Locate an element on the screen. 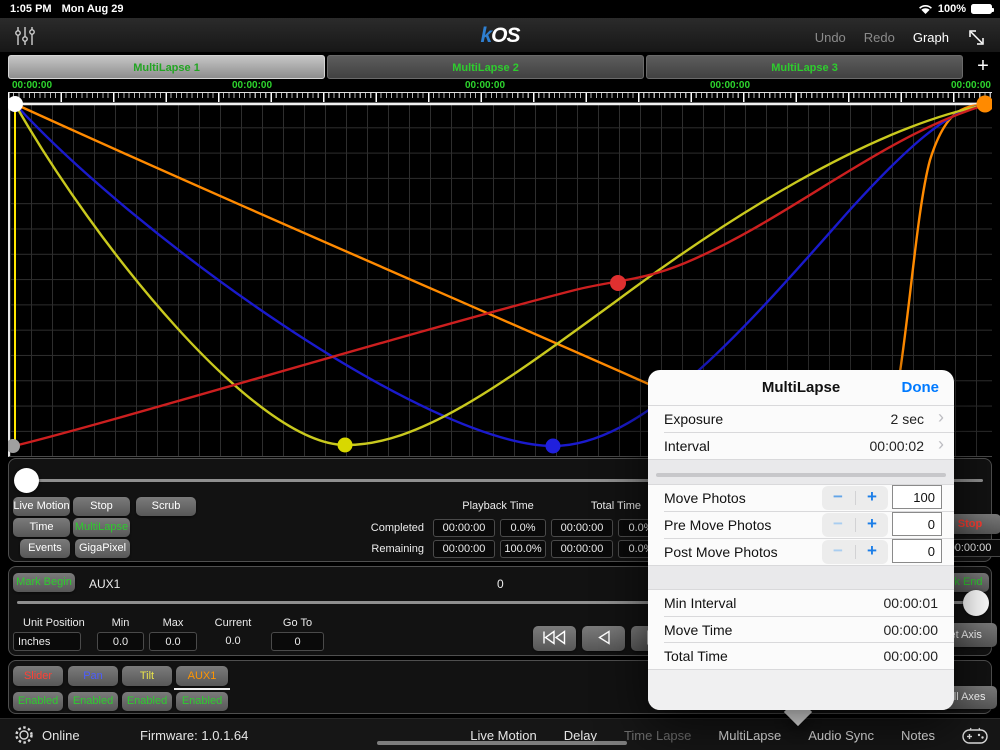 Image resolution: width=1000 pixels, height=750 pixels. bb-audio-sync: Audio Sync is located at coordinates (841, 735).